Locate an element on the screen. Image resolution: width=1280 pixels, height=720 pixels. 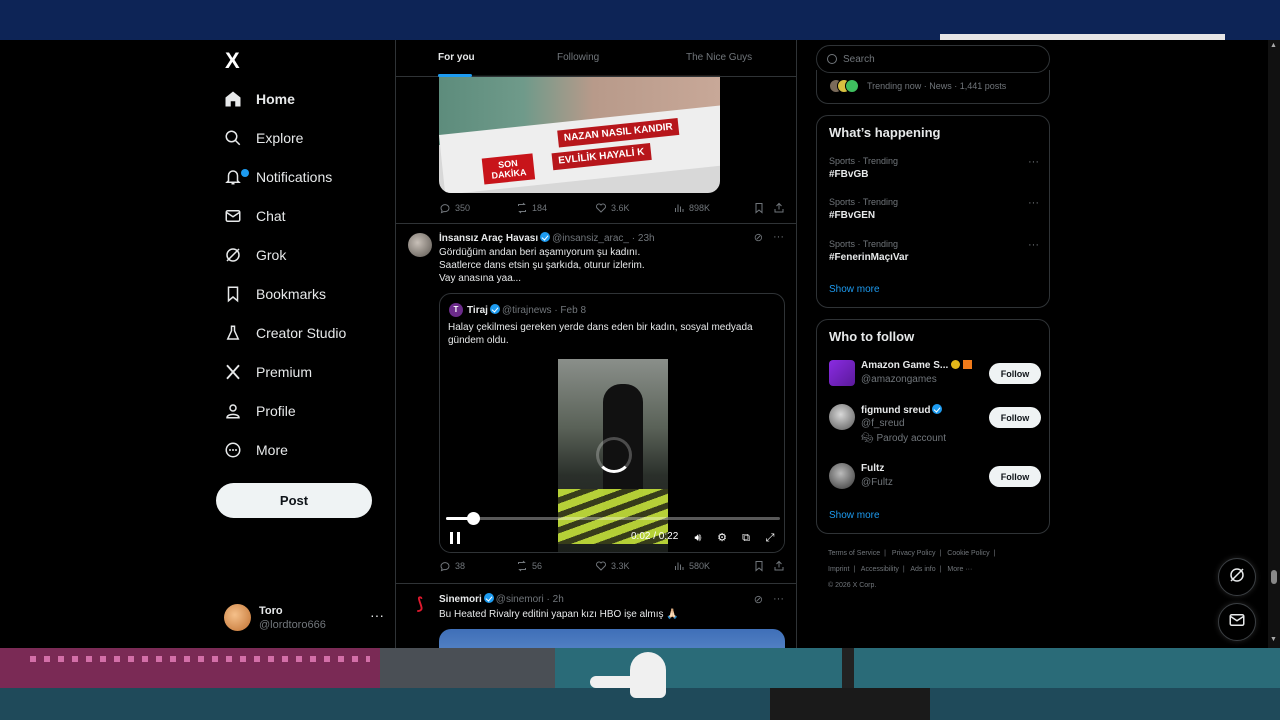
avatar: ⟆ is located at coordinates (420, 605).